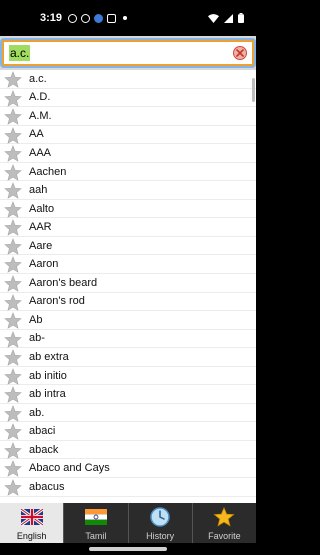 The image size is (320, 555). What do you see at coordinates (42, 431) in the screenshot?
I see `list-item-word: abaci` at bounding box center [42, 431].